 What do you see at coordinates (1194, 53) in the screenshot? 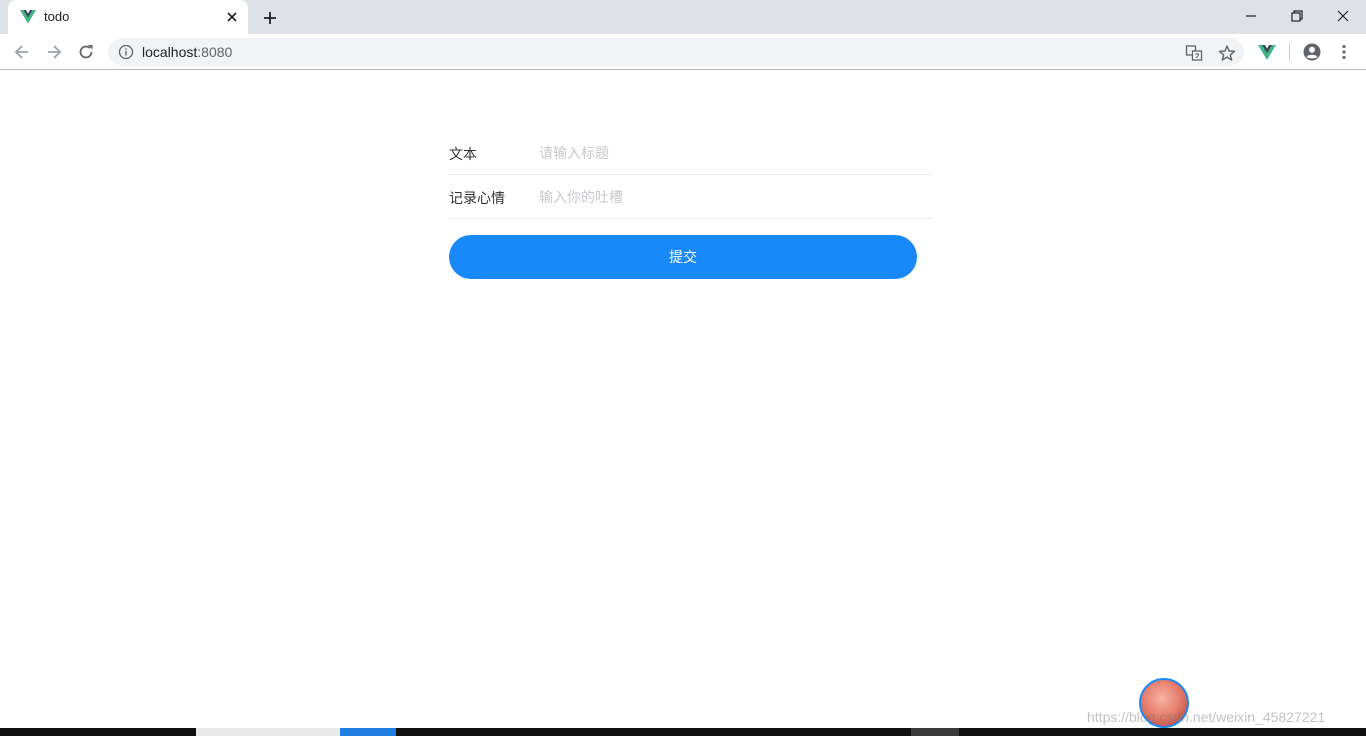
I see `translate-icon` at bounding box center [1194, 53].